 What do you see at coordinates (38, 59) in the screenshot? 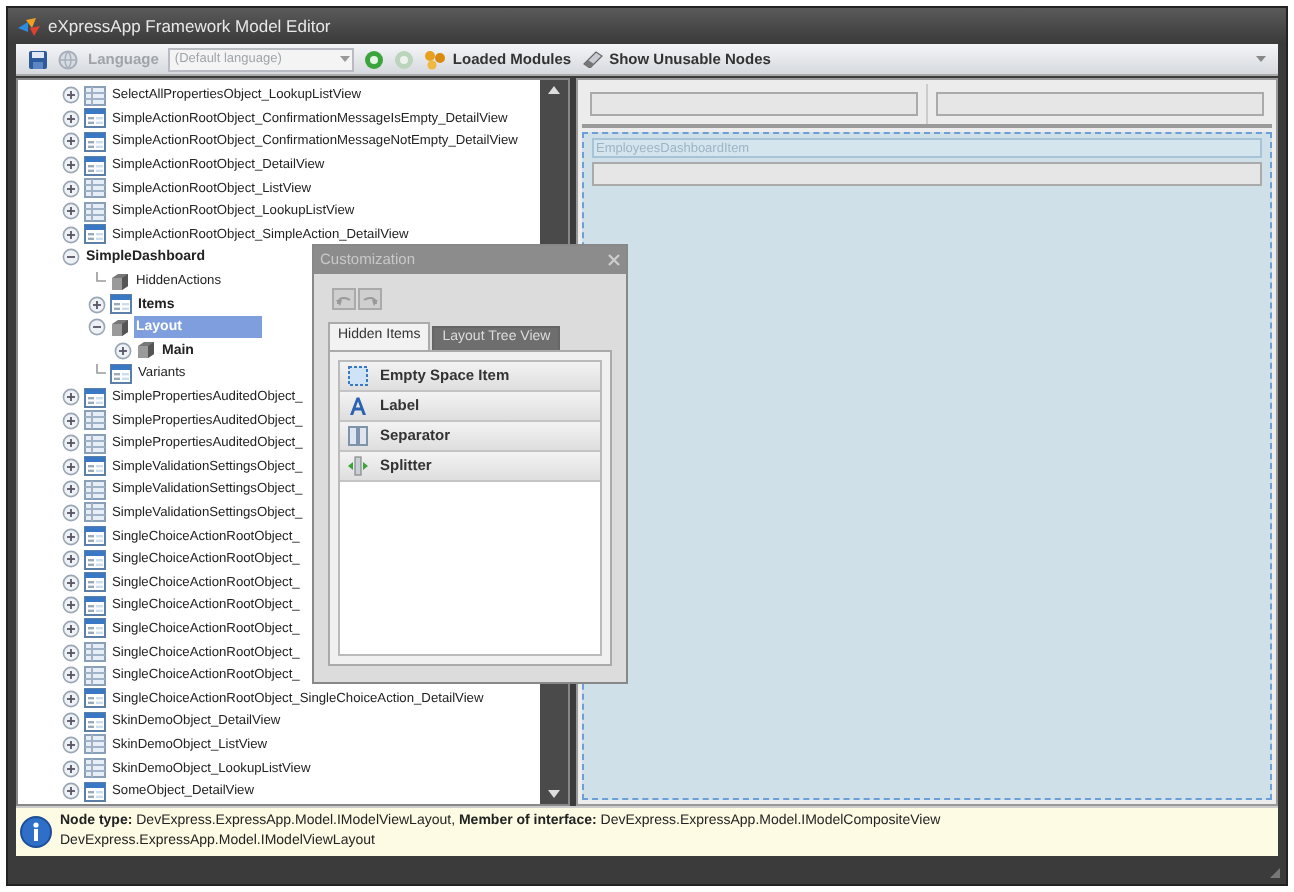
I see `save-icon` at bounding box center [38, 59].